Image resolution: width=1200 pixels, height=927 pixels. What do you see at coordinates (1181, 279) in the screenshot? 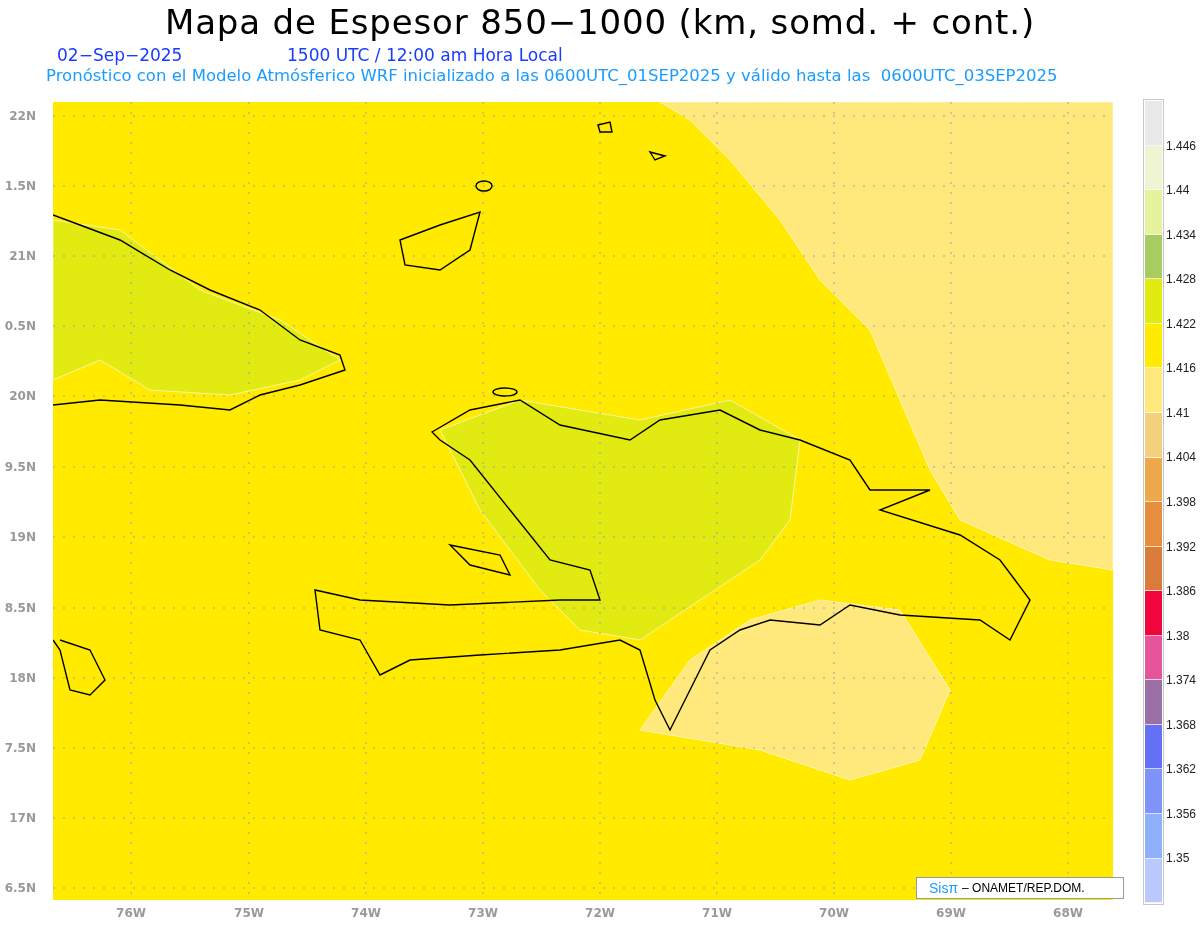
I see `legend-label: 1.428` at bounding box center [1181, 279].